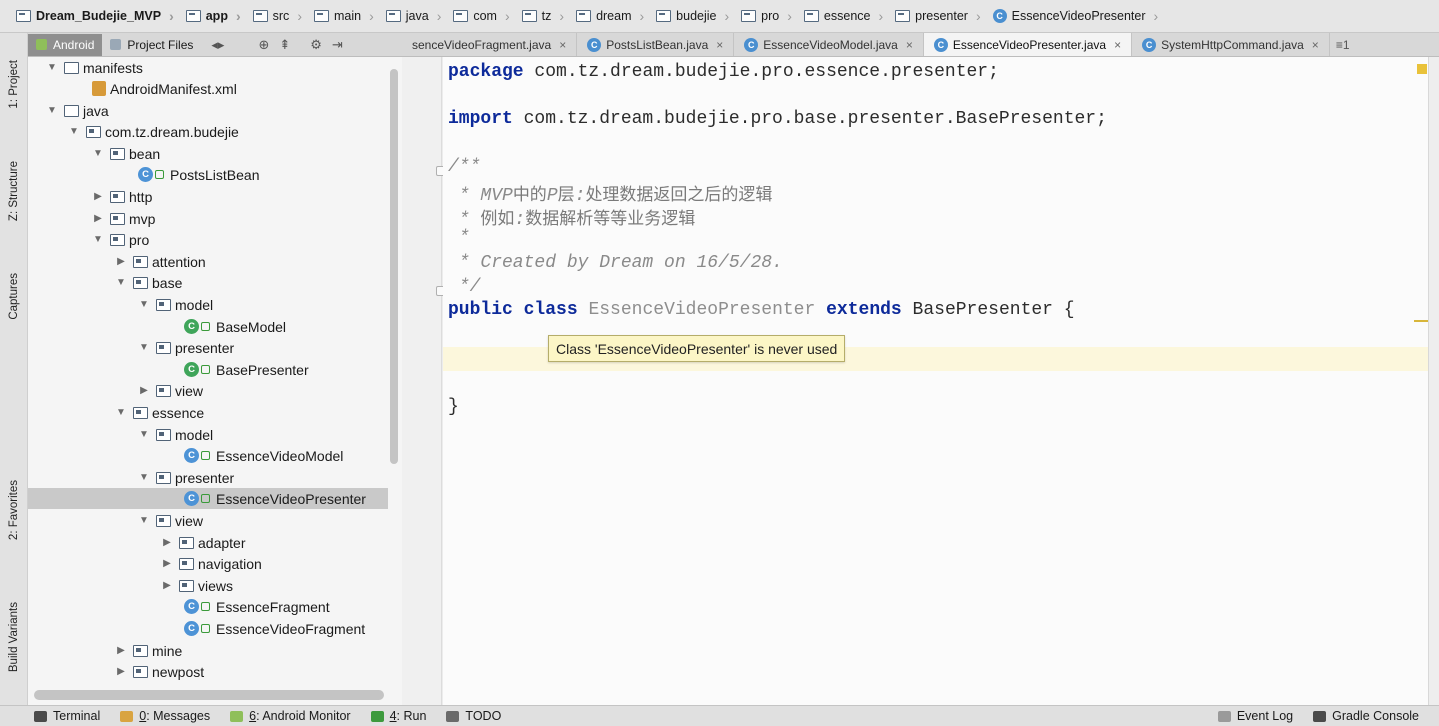 This screenshot has width=1439, height=726. What do you see at coordinates (277, 16) in the screenshot?
I see `breadcrumb-item-src: src ›` at bounding box center [277, 16].